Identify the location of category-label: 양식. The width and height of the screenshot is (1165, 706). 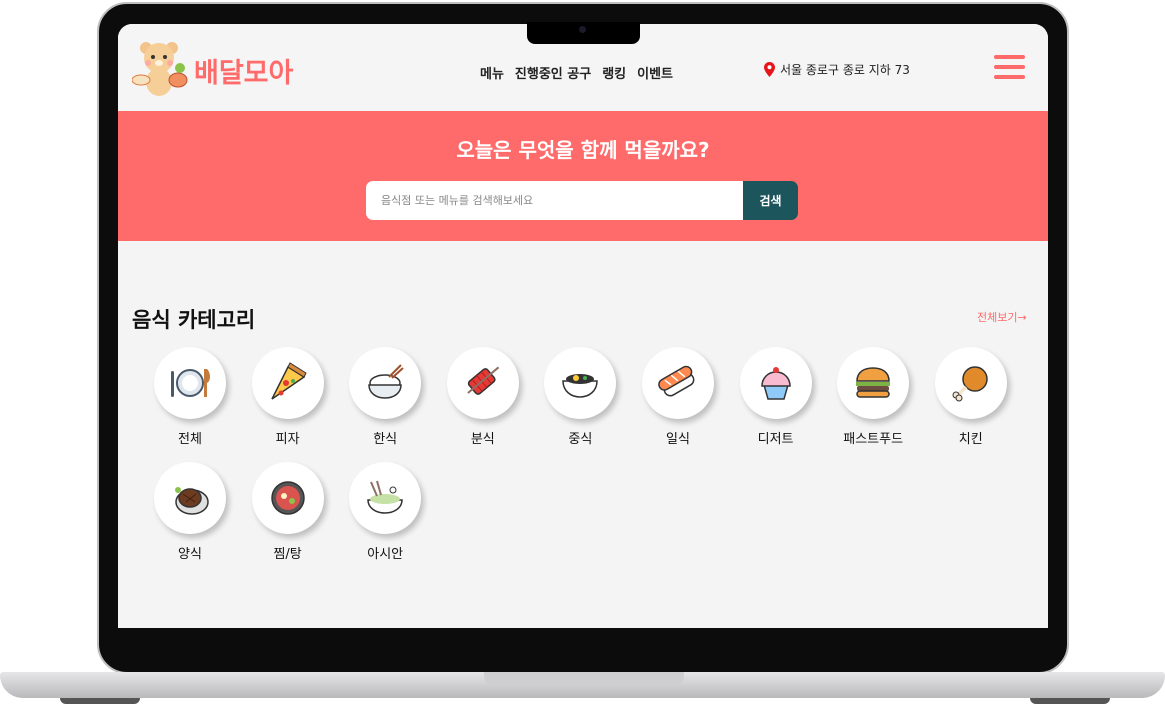
(190, 554).